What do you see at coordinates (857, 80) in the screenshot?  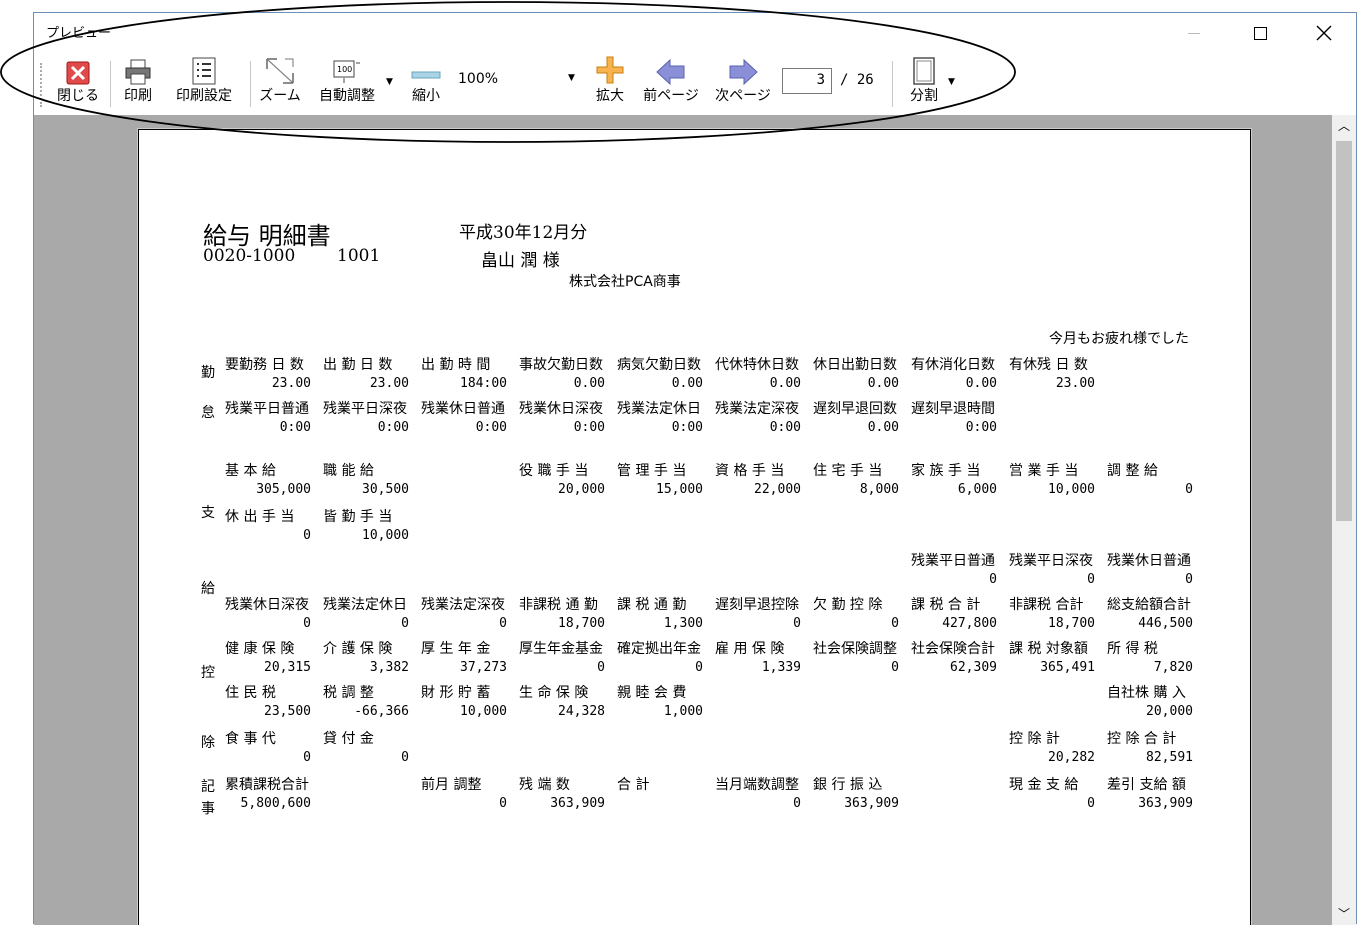 I see `total-pages: / 26` at bounding box center [857, 80].